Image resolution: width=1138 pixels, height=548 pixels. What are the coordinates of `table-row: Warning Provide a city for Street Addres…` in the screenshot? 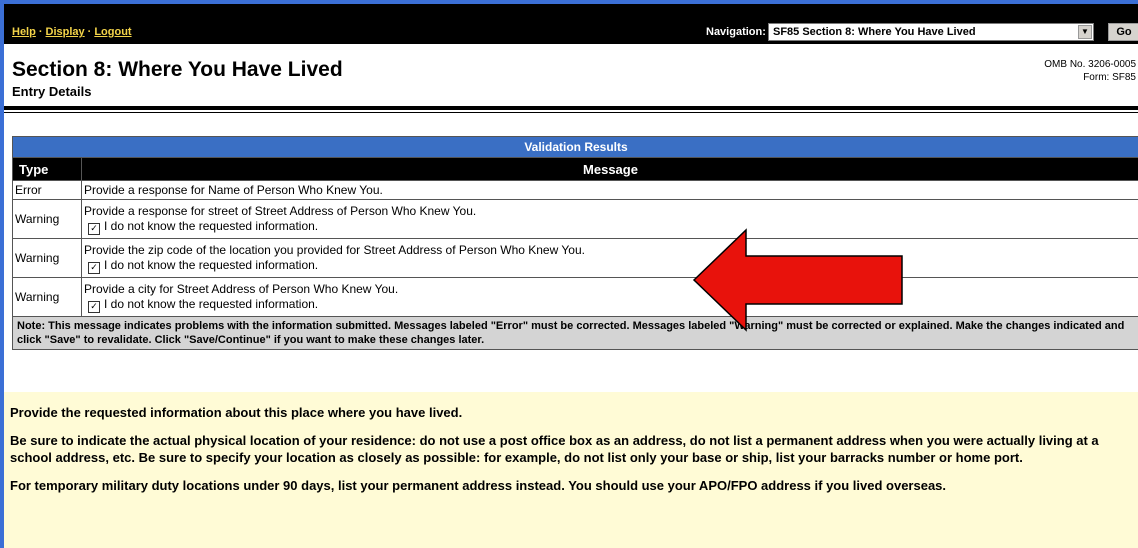 It's located at (575, 297).